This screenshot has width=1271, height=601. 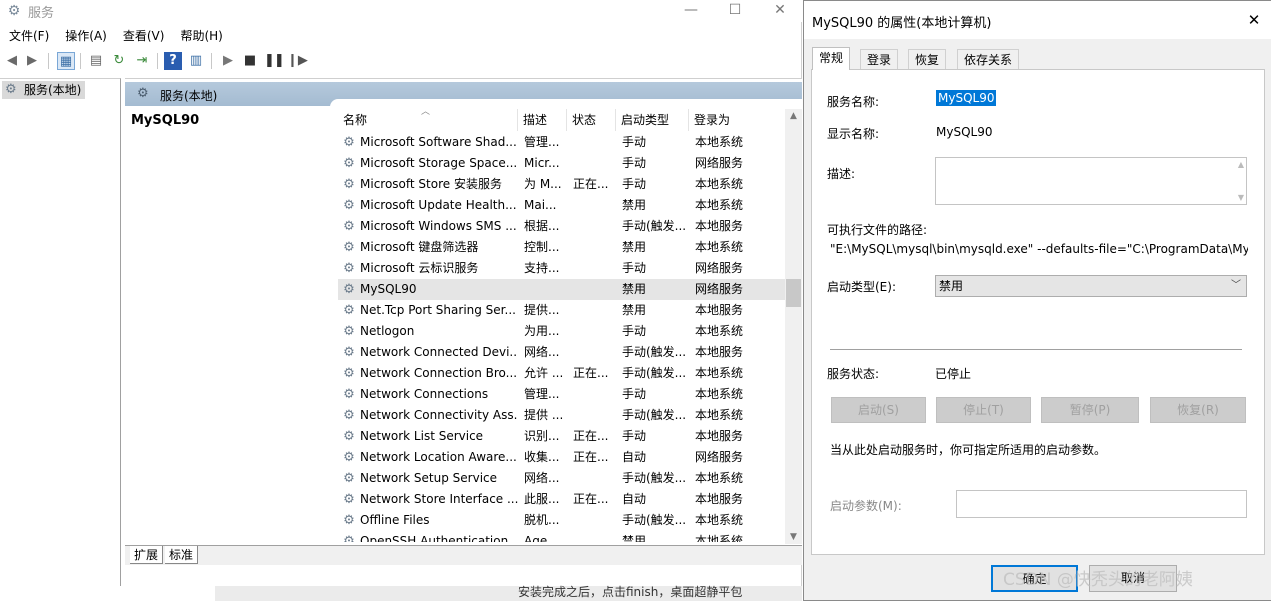 I want to click on service-log-on-cell: 本地系统, so click(x=719, y=184).